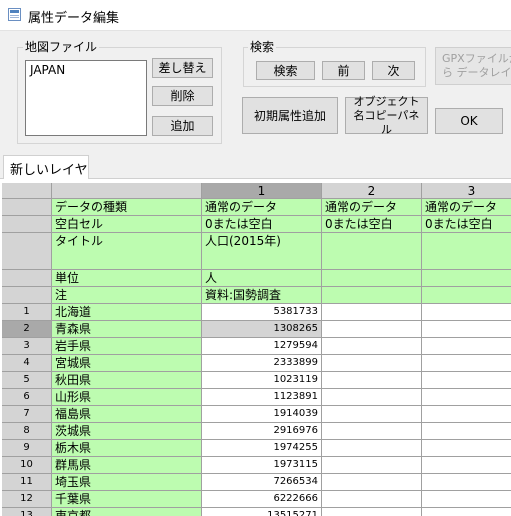  What do you see at coordinates (262, 431) in the screenshot?
I see `population-value-cell: 2916976` at bounding box center [262, 431].